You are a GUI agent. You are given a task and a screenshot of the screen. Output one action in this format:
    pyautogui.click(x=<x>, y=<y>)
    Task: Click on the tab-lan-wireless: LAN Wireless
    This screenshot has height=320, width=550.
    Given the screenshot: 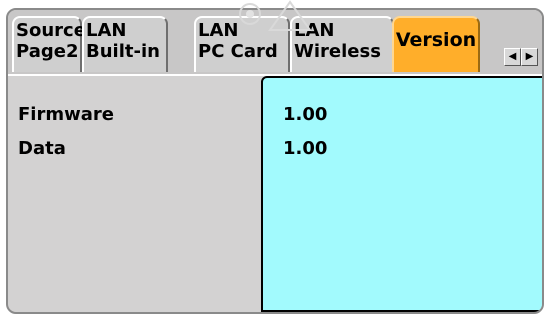 What is the action you would take?
    pyautogui.click(x=342, y=44)
    